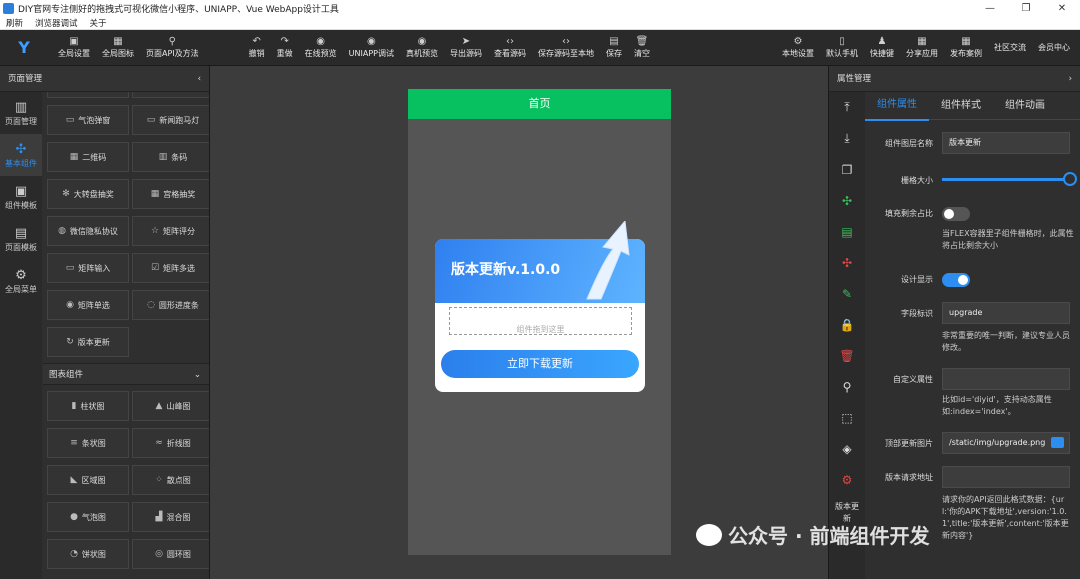 The width and height of the screenshot is (1080, 579). What do you see at coordinates (199, 78) in the screenshot?
I see `collapse-left-icon: ‹` at bounding box center [199, 78].